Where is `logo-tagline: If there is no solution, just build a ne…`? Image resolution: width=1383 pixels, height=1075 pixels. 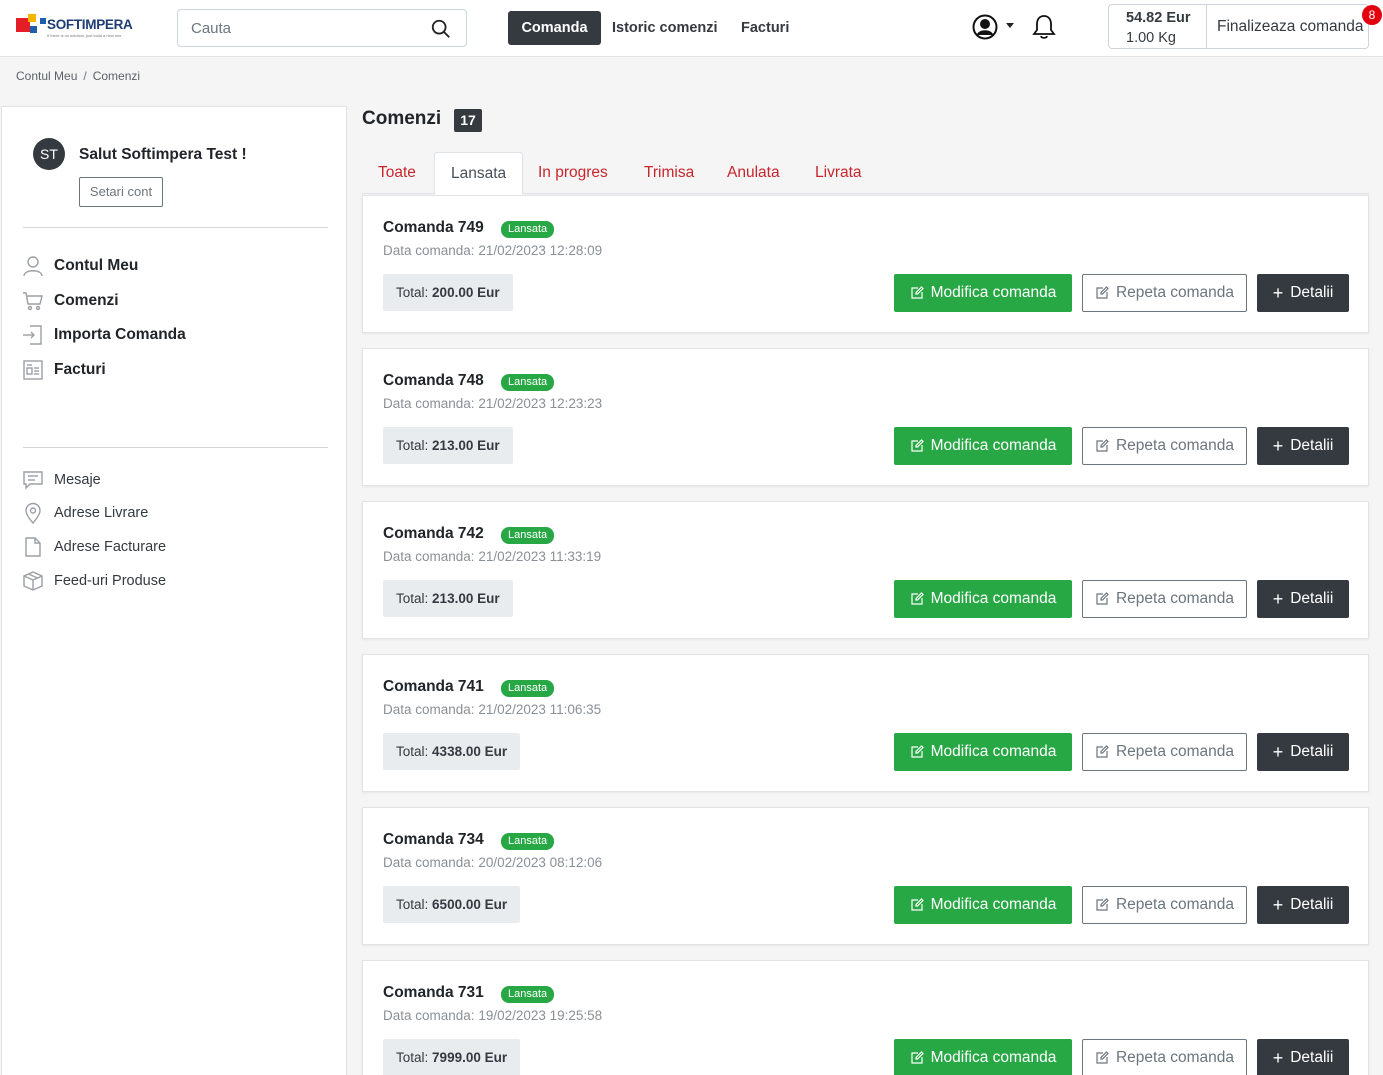
logo-tagline: If there is no solution, just build a ne… is located at coordinates (84, 35).